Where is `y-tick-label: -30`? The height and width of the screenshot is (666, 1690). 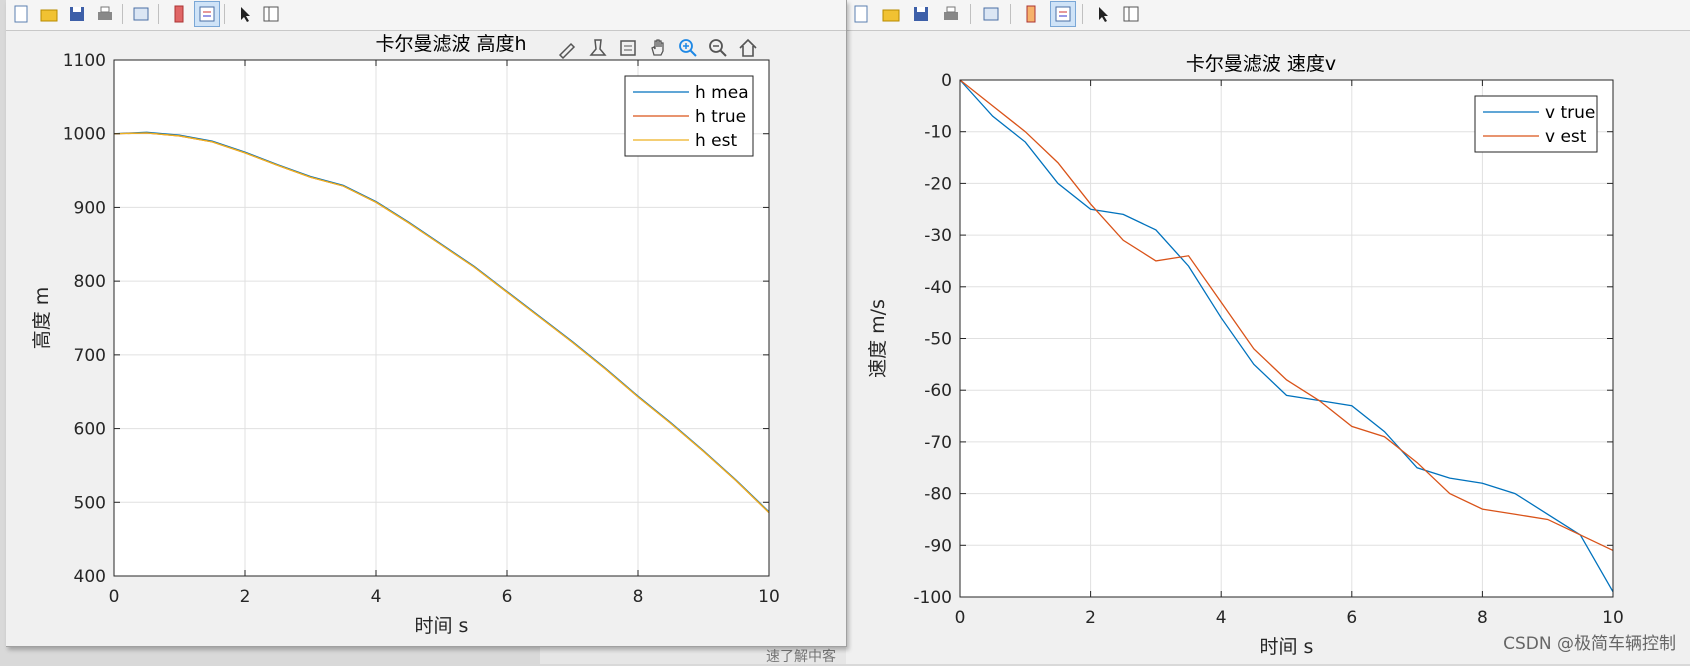
y-tick-label: -30 is located at coordinates (938, 236).